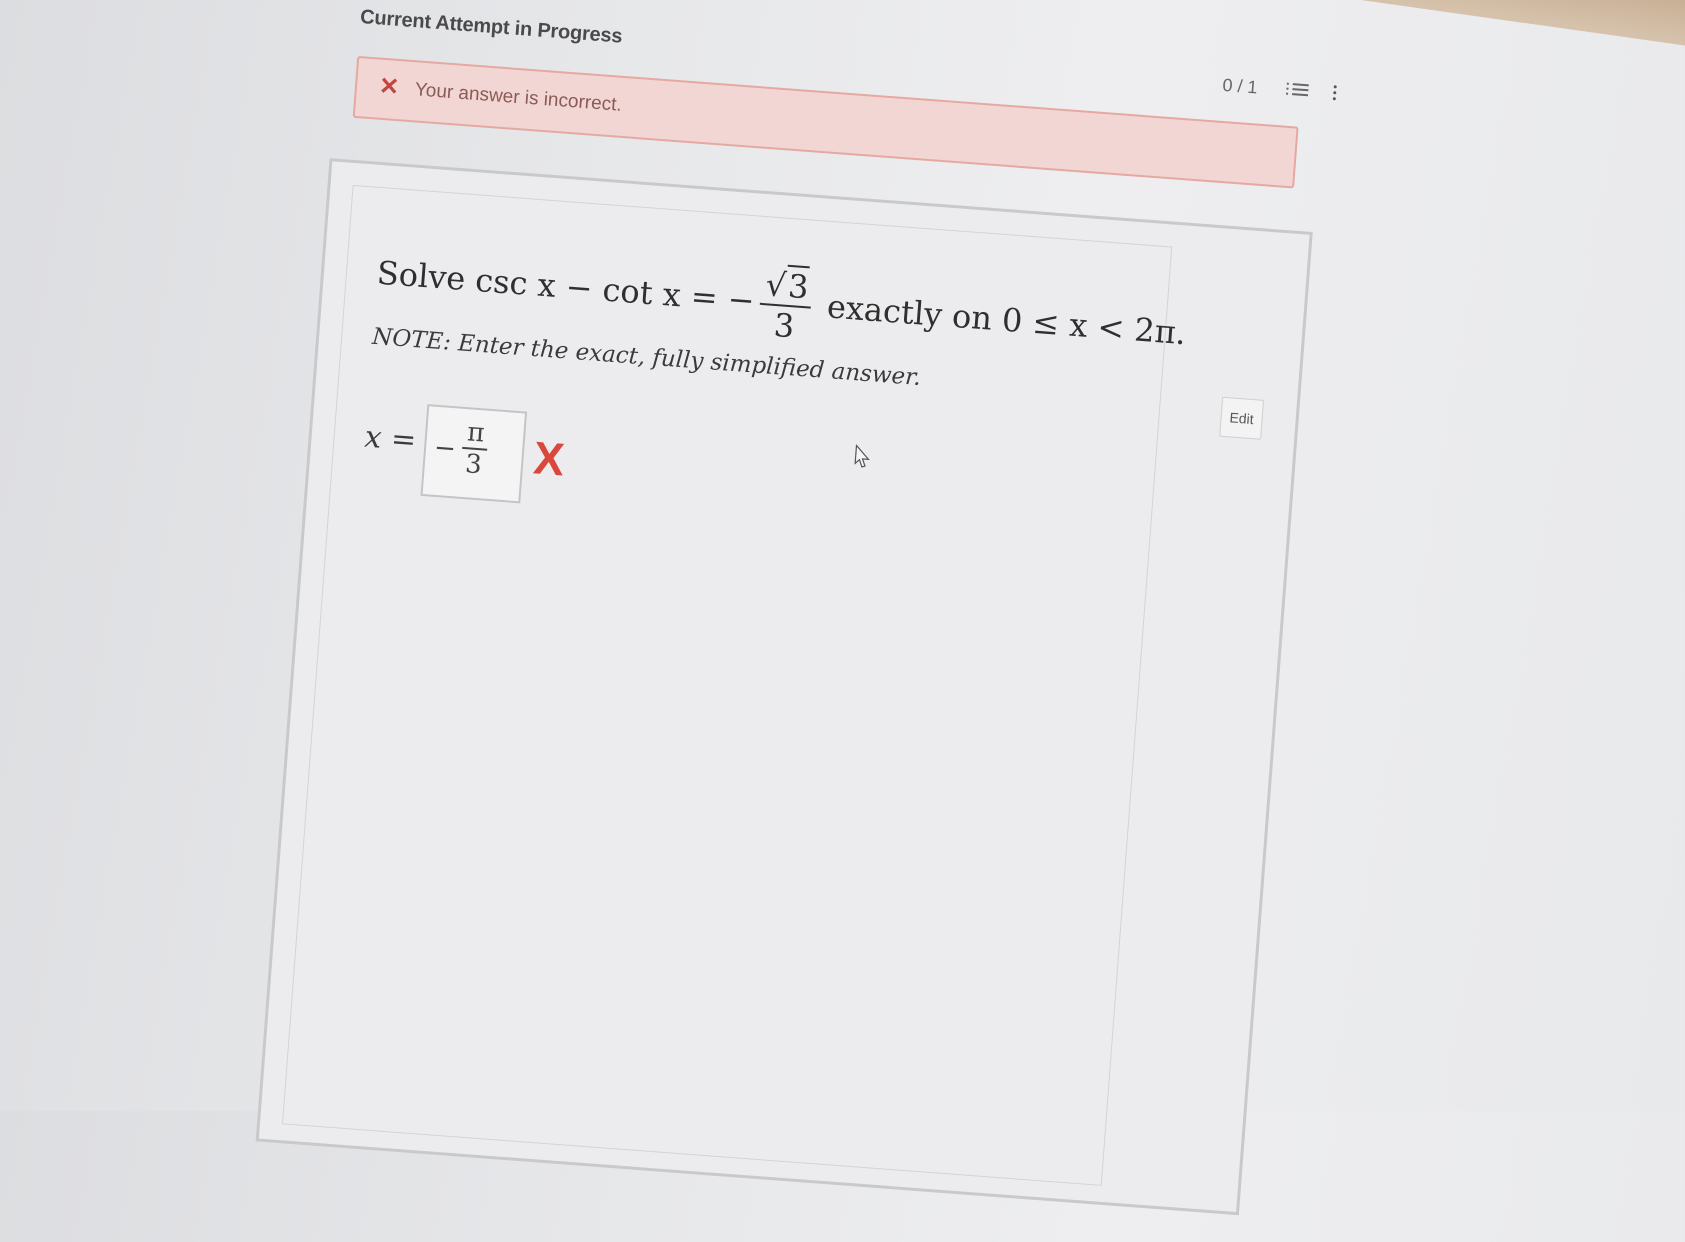  Describe the element at coordinates (825, 122) in the screenshot. I see `incorrect-alert: ✕ Your answer is incorrect.` at that location.